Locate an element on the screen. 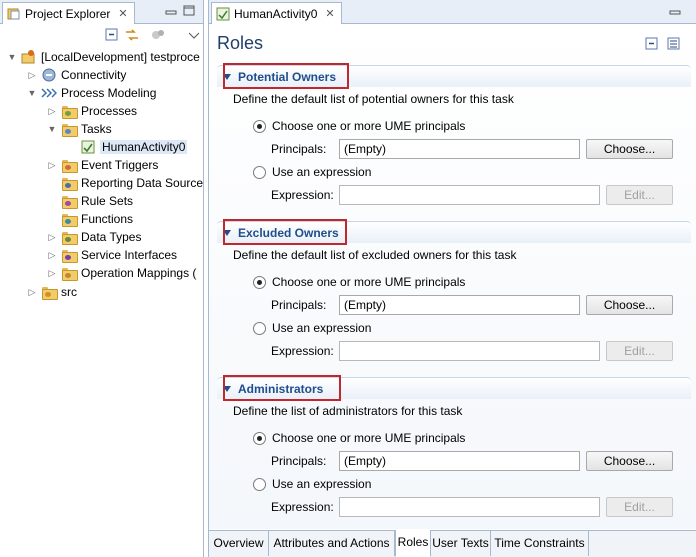  tree-item-project: ▼ [LocalDevelopment] testproce is located at coordinates (103, 57).